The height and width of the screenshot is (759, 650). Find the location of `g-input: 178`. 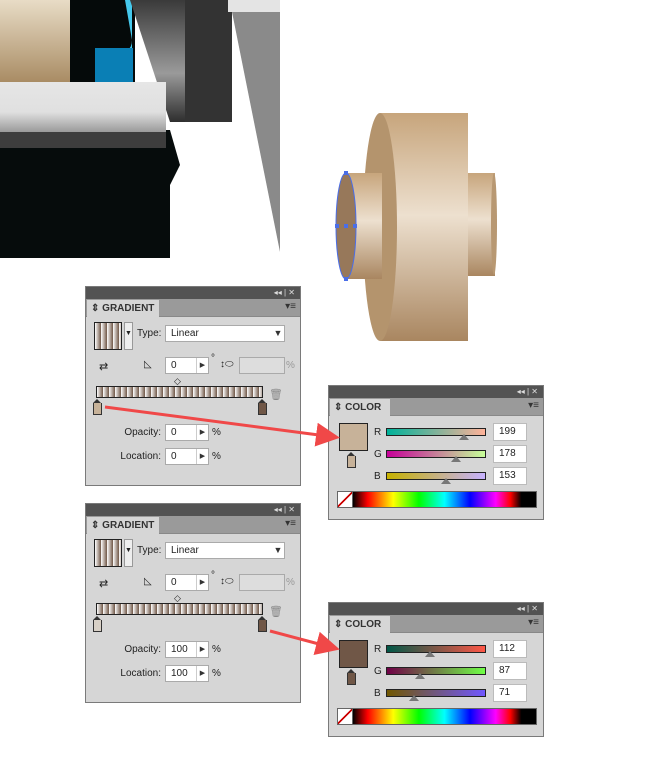

g-input: 178 is located at coordinates (510, 454).